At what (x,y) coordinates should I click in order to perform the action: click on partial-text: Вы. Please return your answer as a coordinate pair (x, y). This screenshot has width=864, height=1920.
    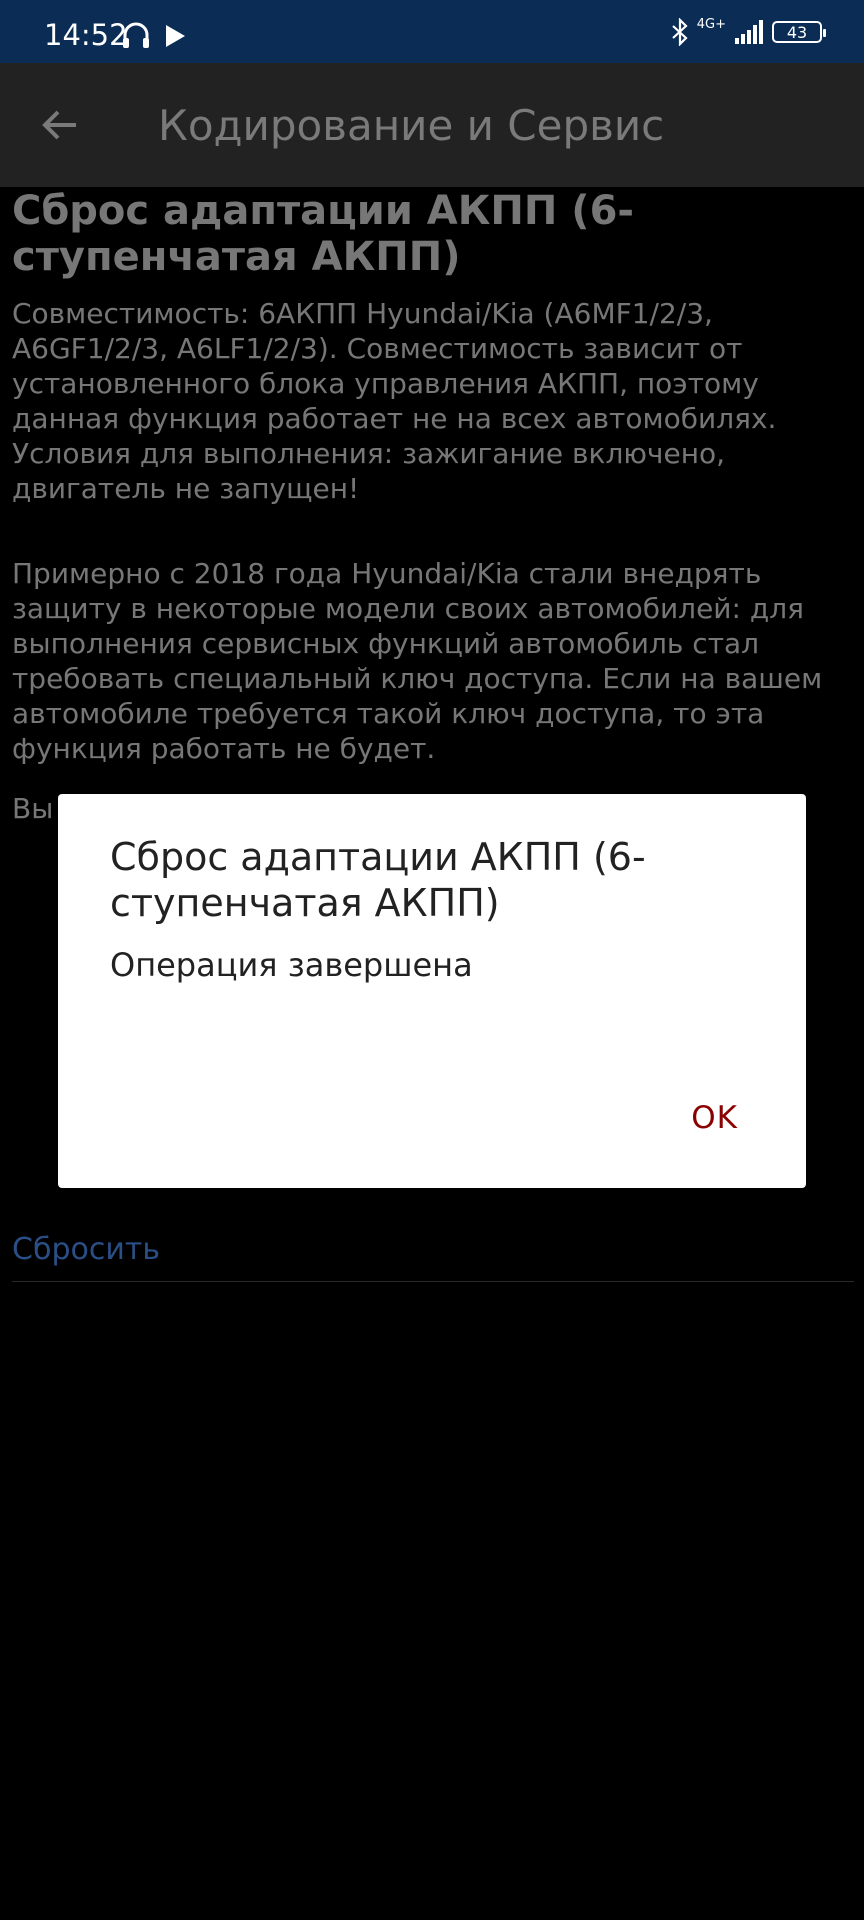
    Looking at the image, I should click on (33, 808).